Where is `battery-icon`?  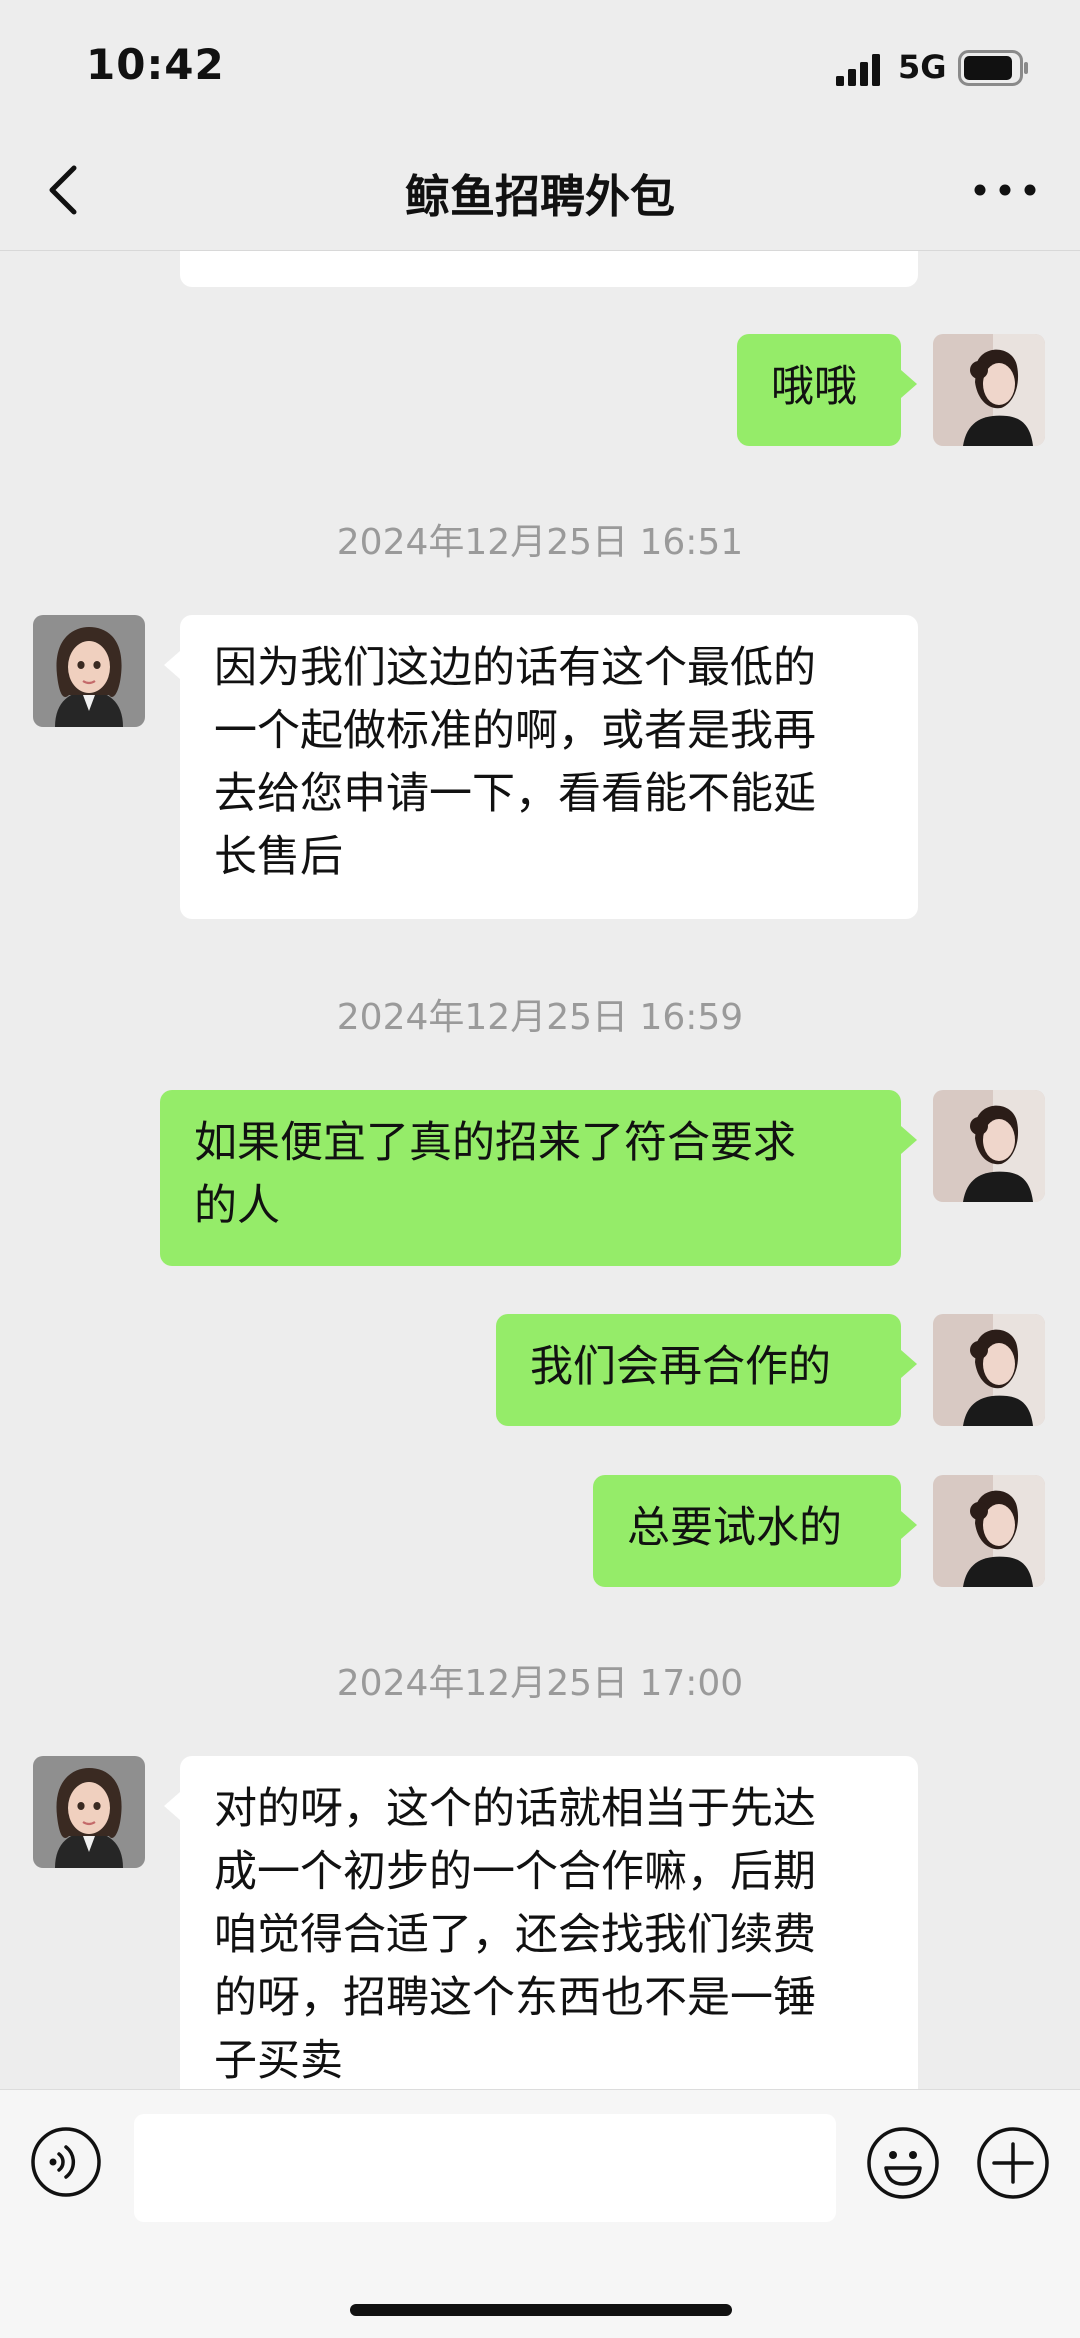
battery-icon is located at coordinates (993, 68).